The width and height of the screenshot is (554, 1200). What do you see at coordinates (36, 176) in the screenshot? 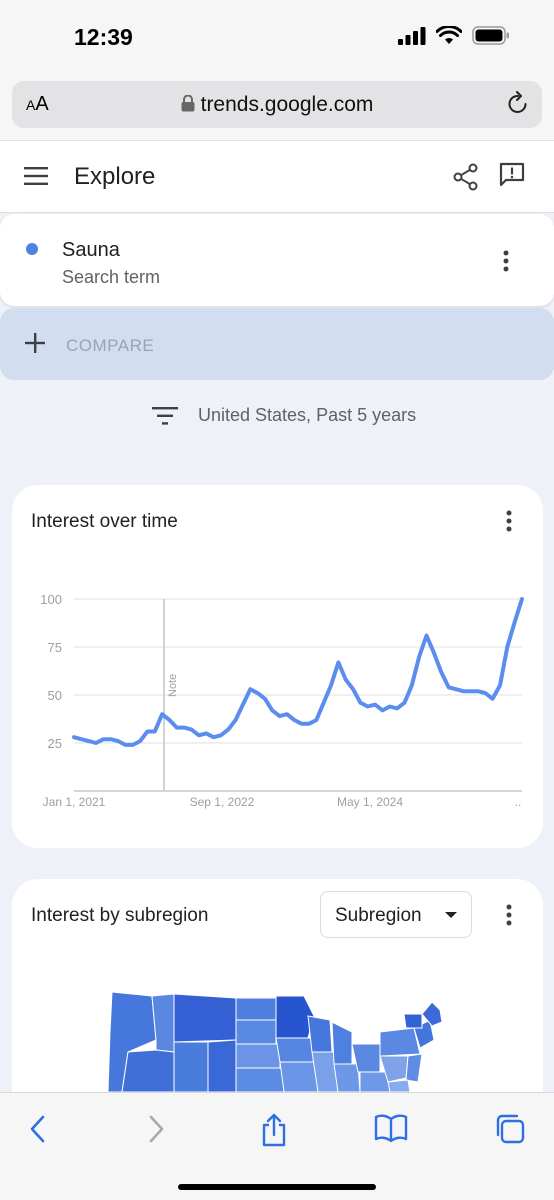
I see `hamburger-menu-icon` at bounding box center [36, 176].